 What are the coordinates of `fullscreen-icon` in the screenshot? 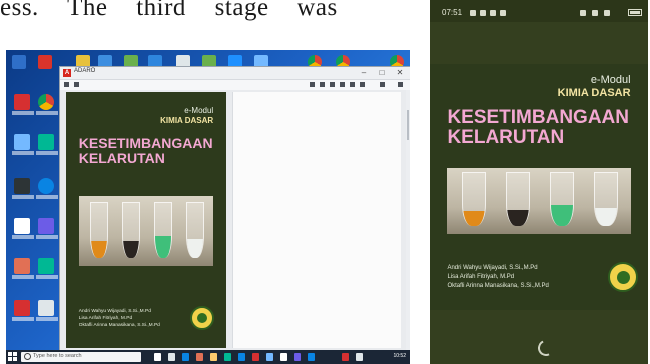 It's located at (400, 84).